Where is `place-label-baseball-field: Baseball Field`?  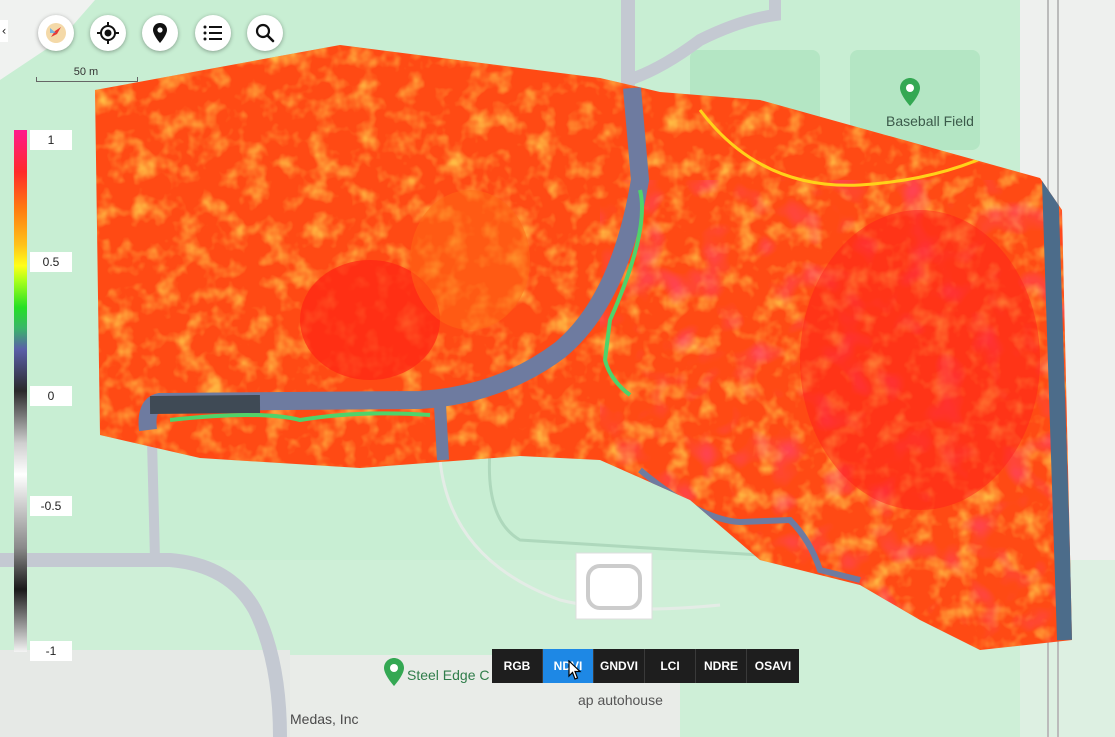
place-label-baseball-field: Baseball Field is located at coordinates (930, 121).